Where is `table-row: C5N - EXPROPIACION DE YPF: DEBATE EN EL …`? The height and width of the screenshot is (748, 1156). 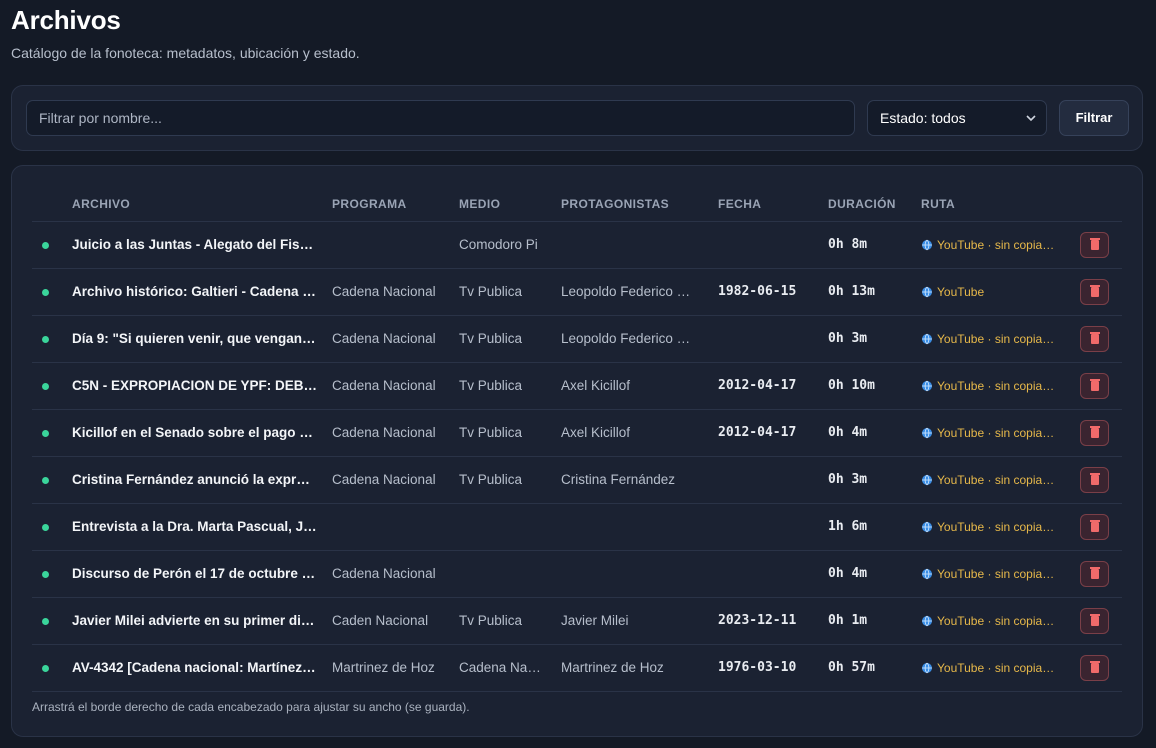 table-row: C5N - EXPROPIACION DE YPF: DEBATE EN EL … is located at coordinates (577, 386).